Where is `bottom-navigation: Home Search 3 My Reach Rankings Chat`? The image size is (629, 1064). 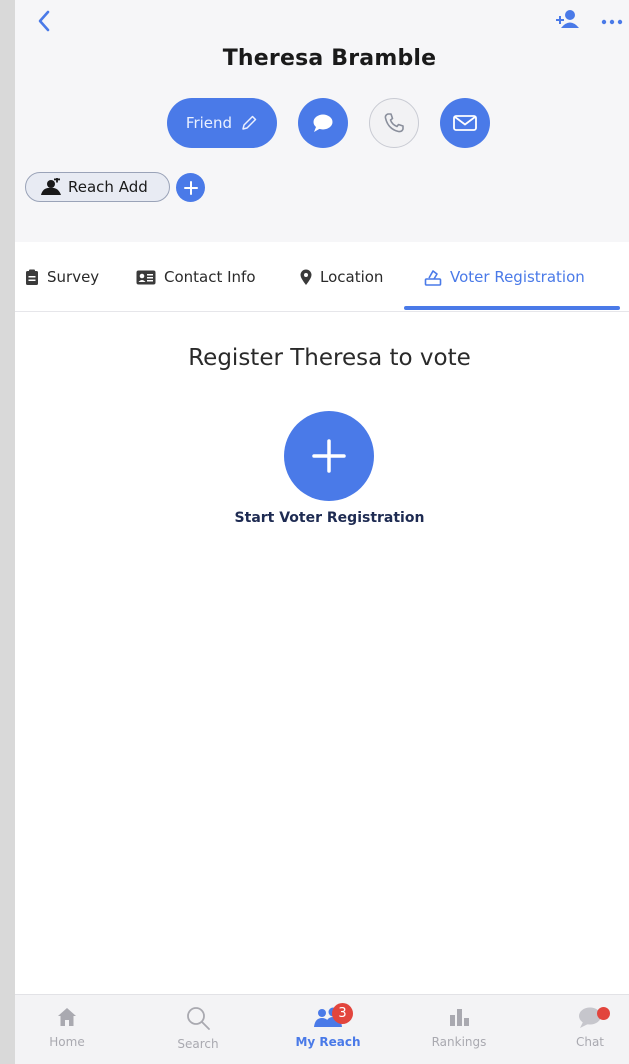 bottom-navigation: Home Search 3 My Reach Rankings Chat is located at coordinates (322, 1029).